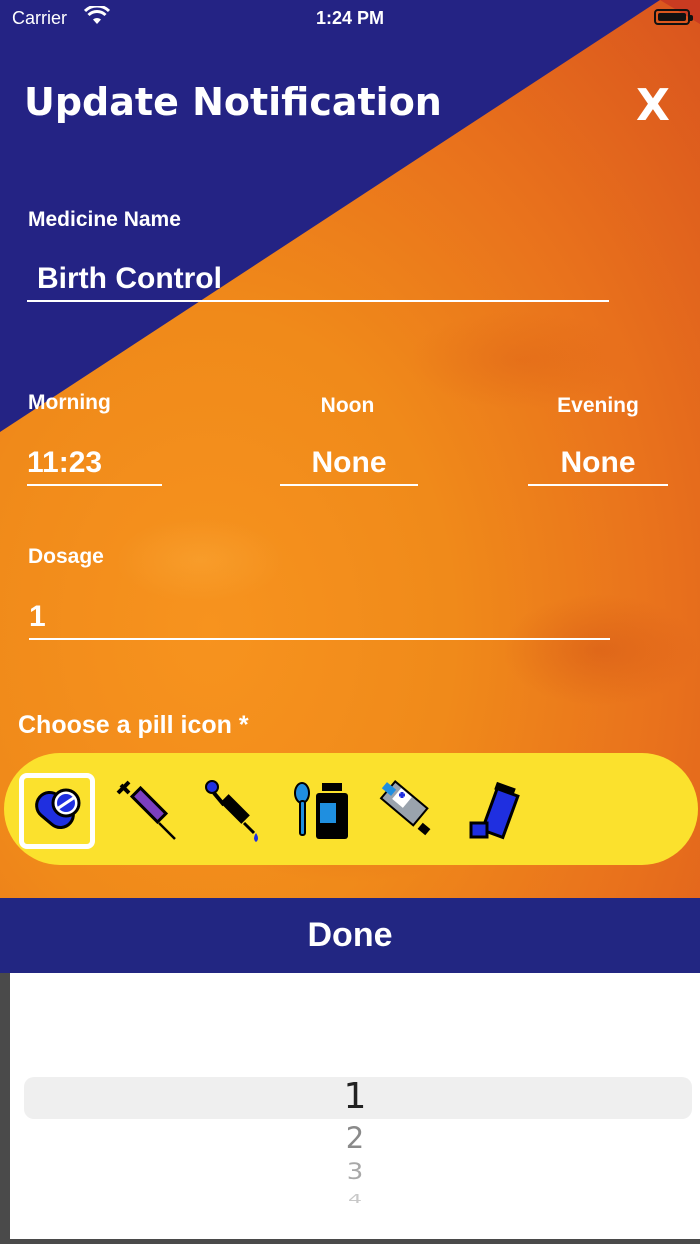 The width and height of the screenshot is (700, 1244). Describe the element at coordinates (94, 466) in the screenshot. I see `morning-time-field: 11:23` at that location.